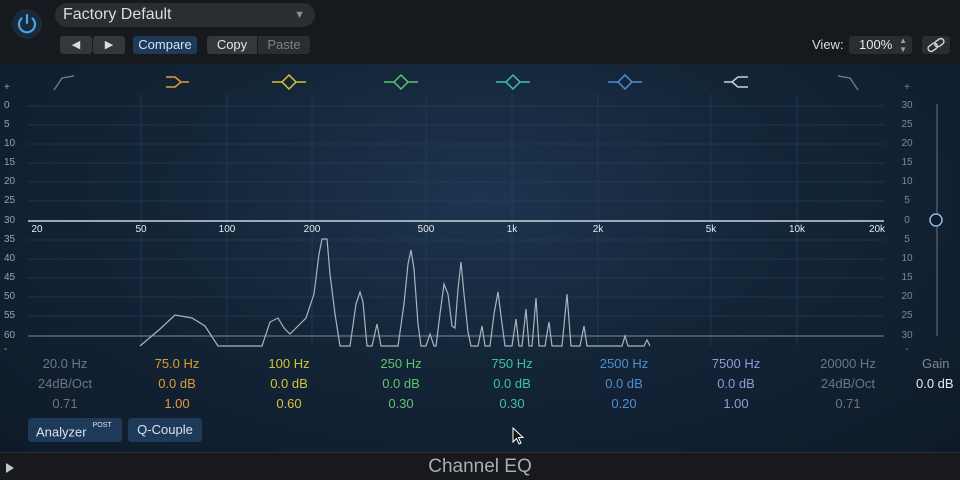 The width and height of the screenshot is (960, 480). What do you see at coordinates (907, 200) in the screenshot?
I see `db-label-right: 5` at bounding box center [907, 200].